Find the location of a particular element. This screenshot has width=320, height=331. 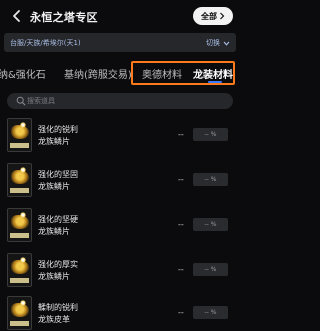

back-arrow-icon is located at coordinates (17, 16).